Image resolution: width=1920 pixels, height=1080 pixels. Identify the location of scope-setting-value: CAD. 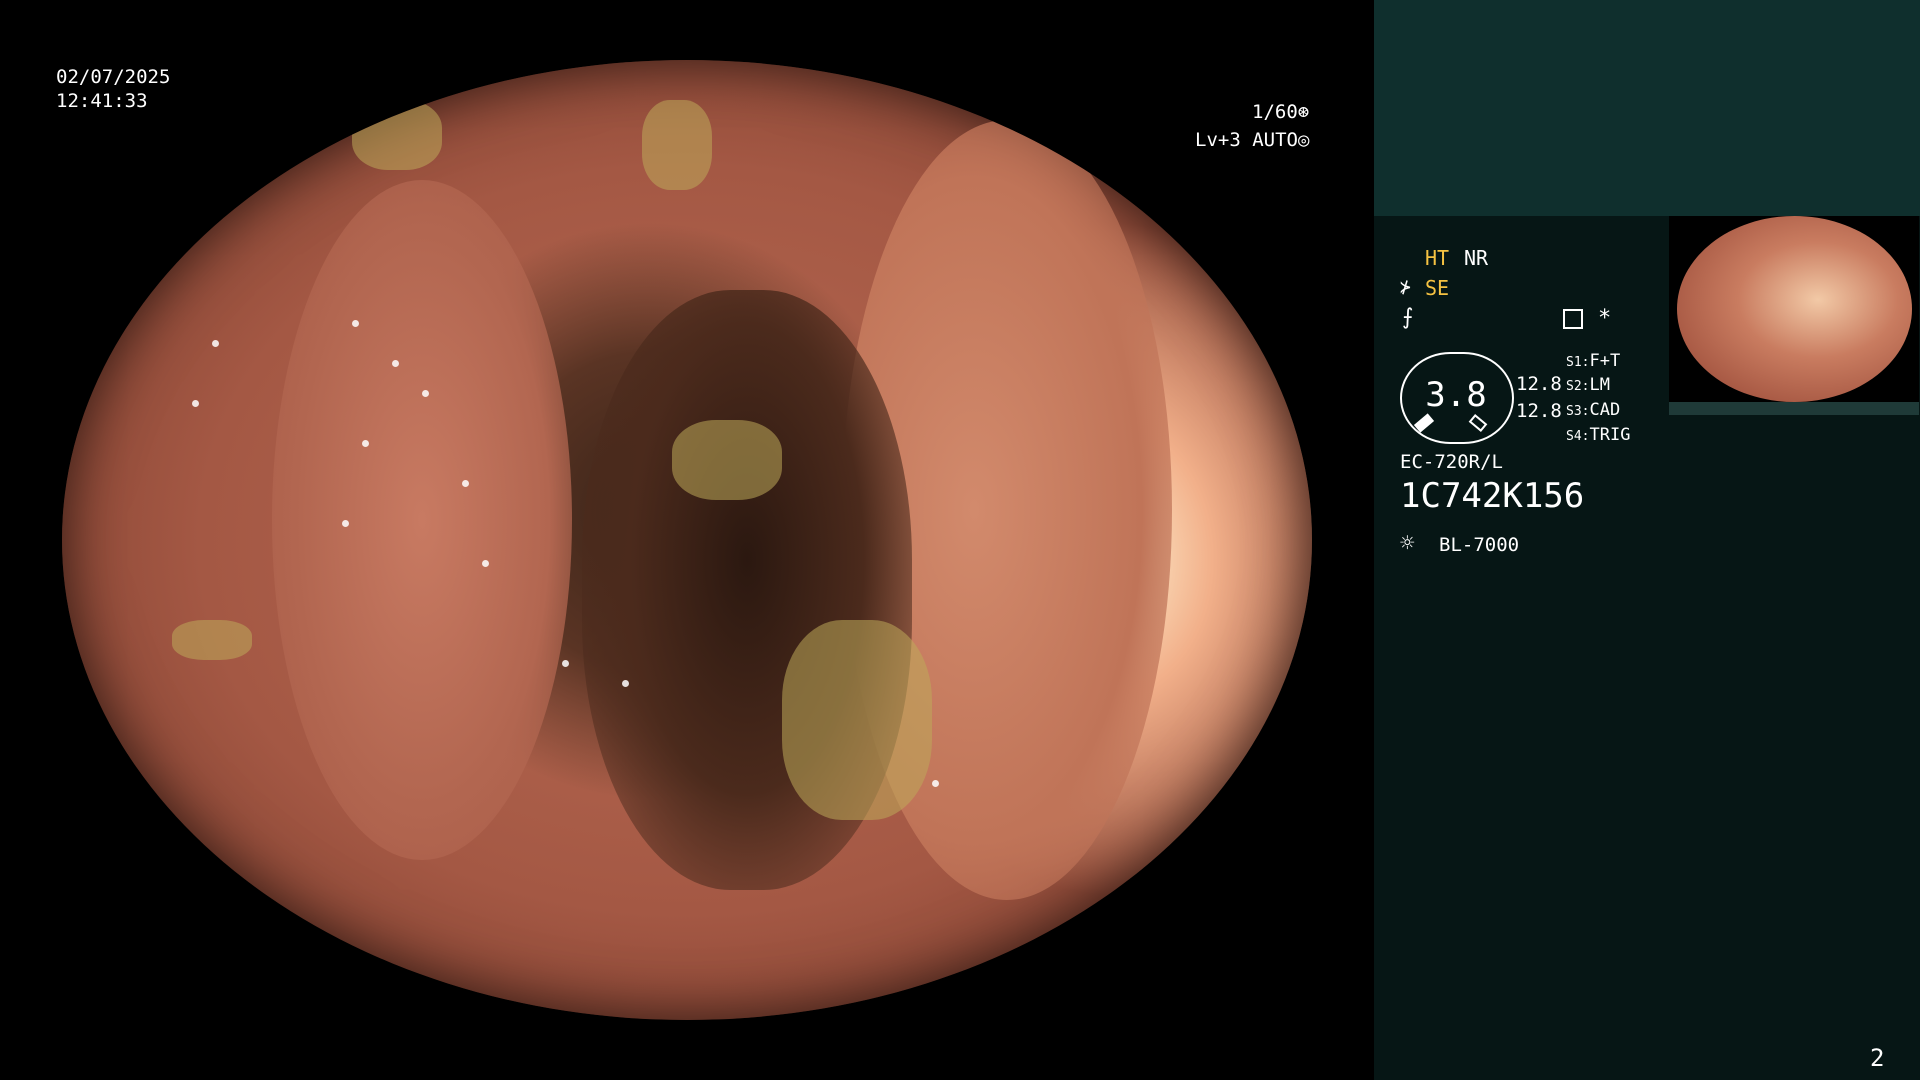
(1605, 410).